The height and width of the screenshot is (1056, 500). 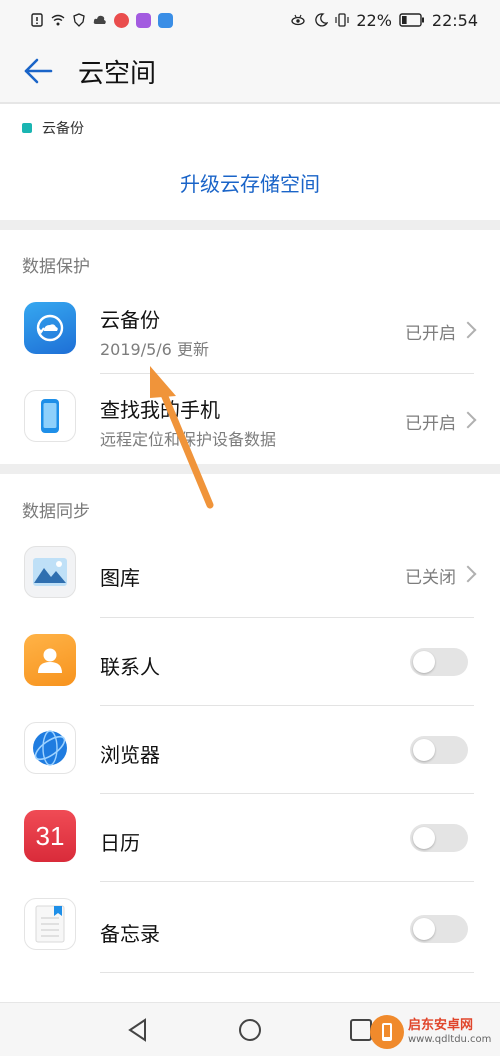 I want to click on watermark: 启东安卓网 www.qdltdu.com, so click(x=434, y=1032).